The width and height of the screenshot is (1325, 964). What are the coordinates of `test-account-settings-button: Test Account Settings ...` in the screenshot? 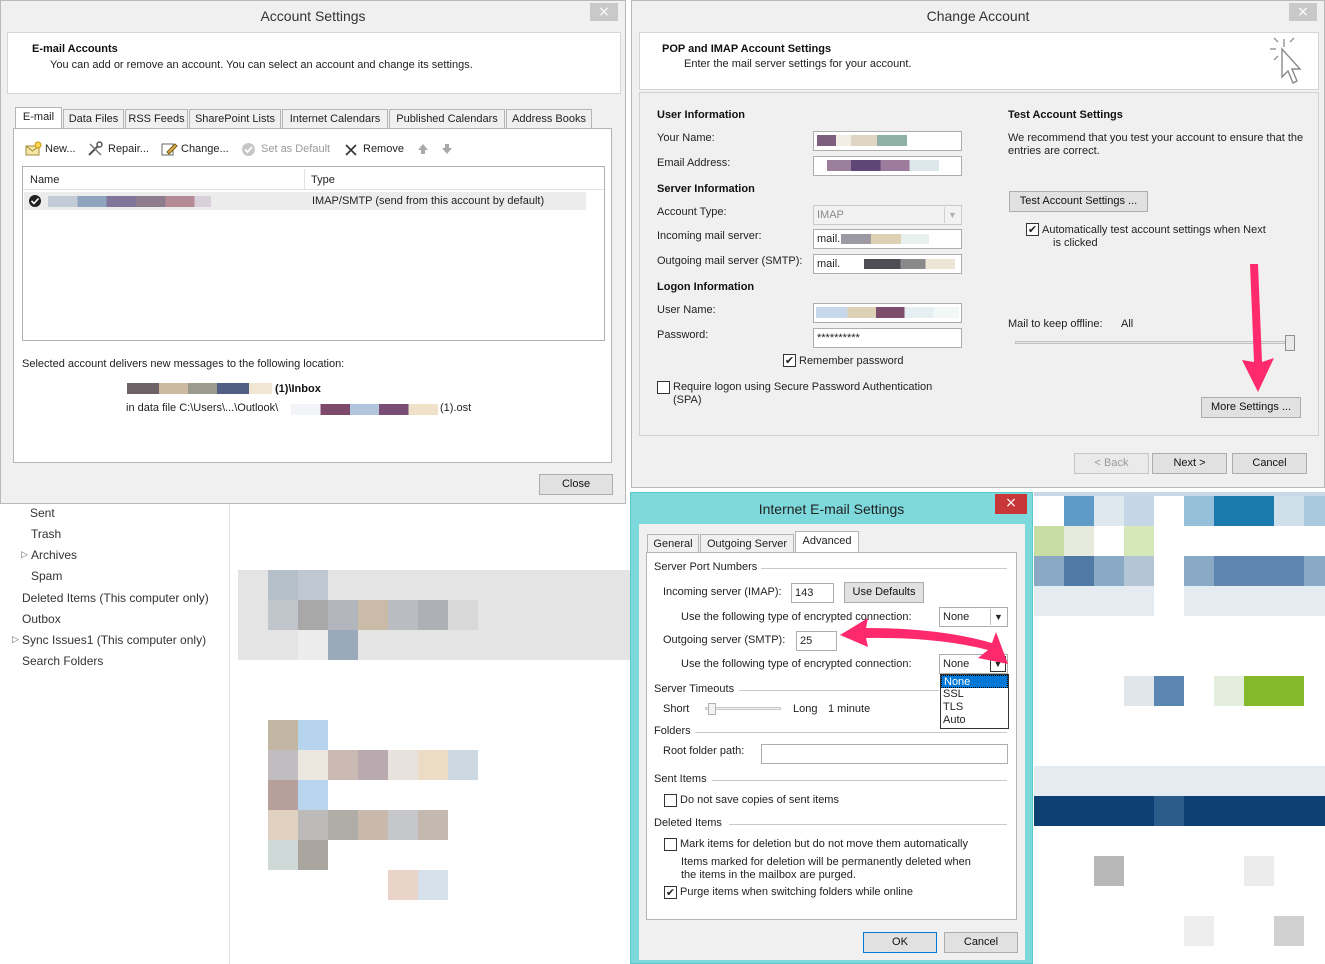 It's located at (1078, 201).